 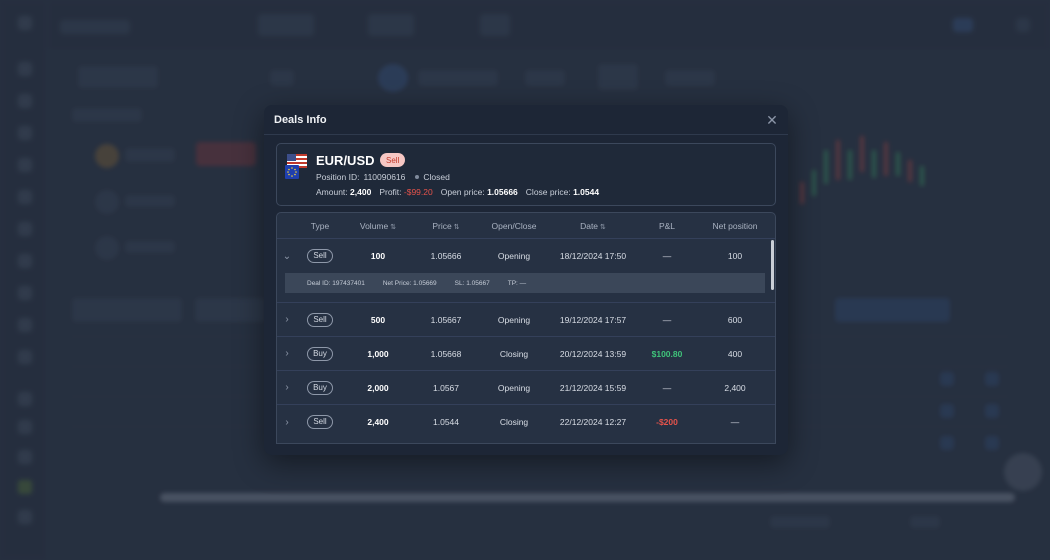 What do you see at coordinates (586, 192) in the screenshot?
I see `close-price-value: 1.0544` at bounding box center [586, 192].